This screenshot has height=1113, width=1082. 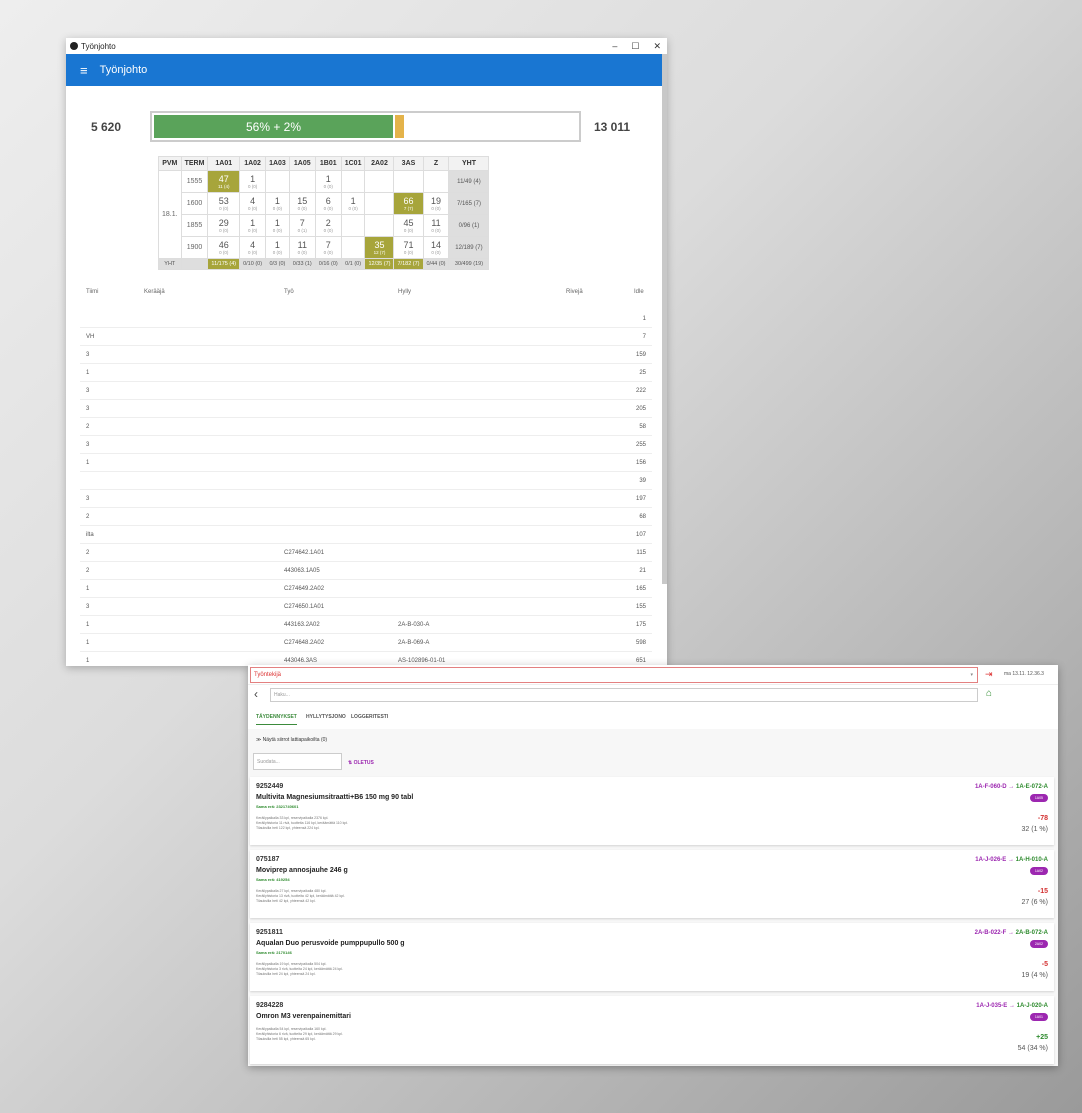 What do you see at coordinates (224, 181) in the screenshot?
I see `grid-cell: 47 11 (4)` at bounding box center [224, 181].